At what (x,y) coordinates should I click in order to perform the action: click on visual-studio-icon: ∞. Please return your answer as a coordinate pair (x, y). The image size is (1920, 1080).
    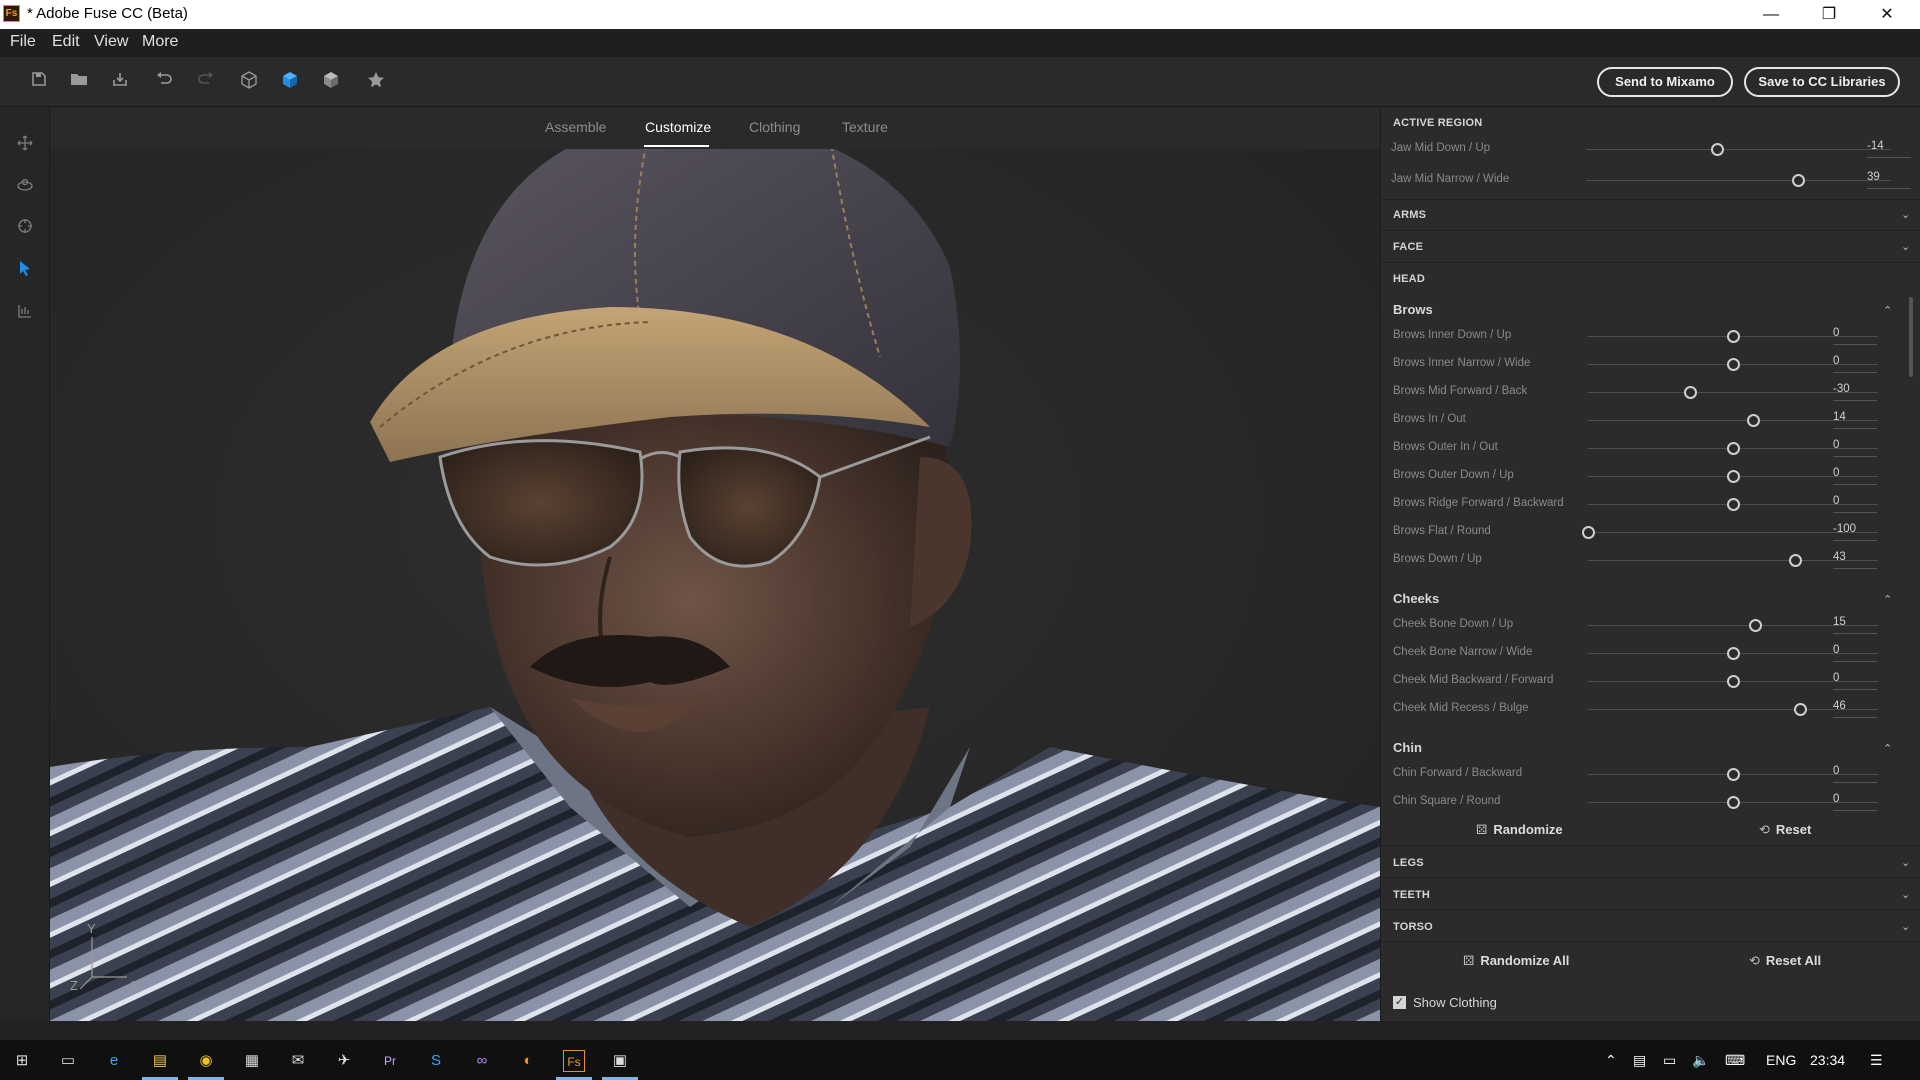
    Looking at the image, I should click on (482, 1061).